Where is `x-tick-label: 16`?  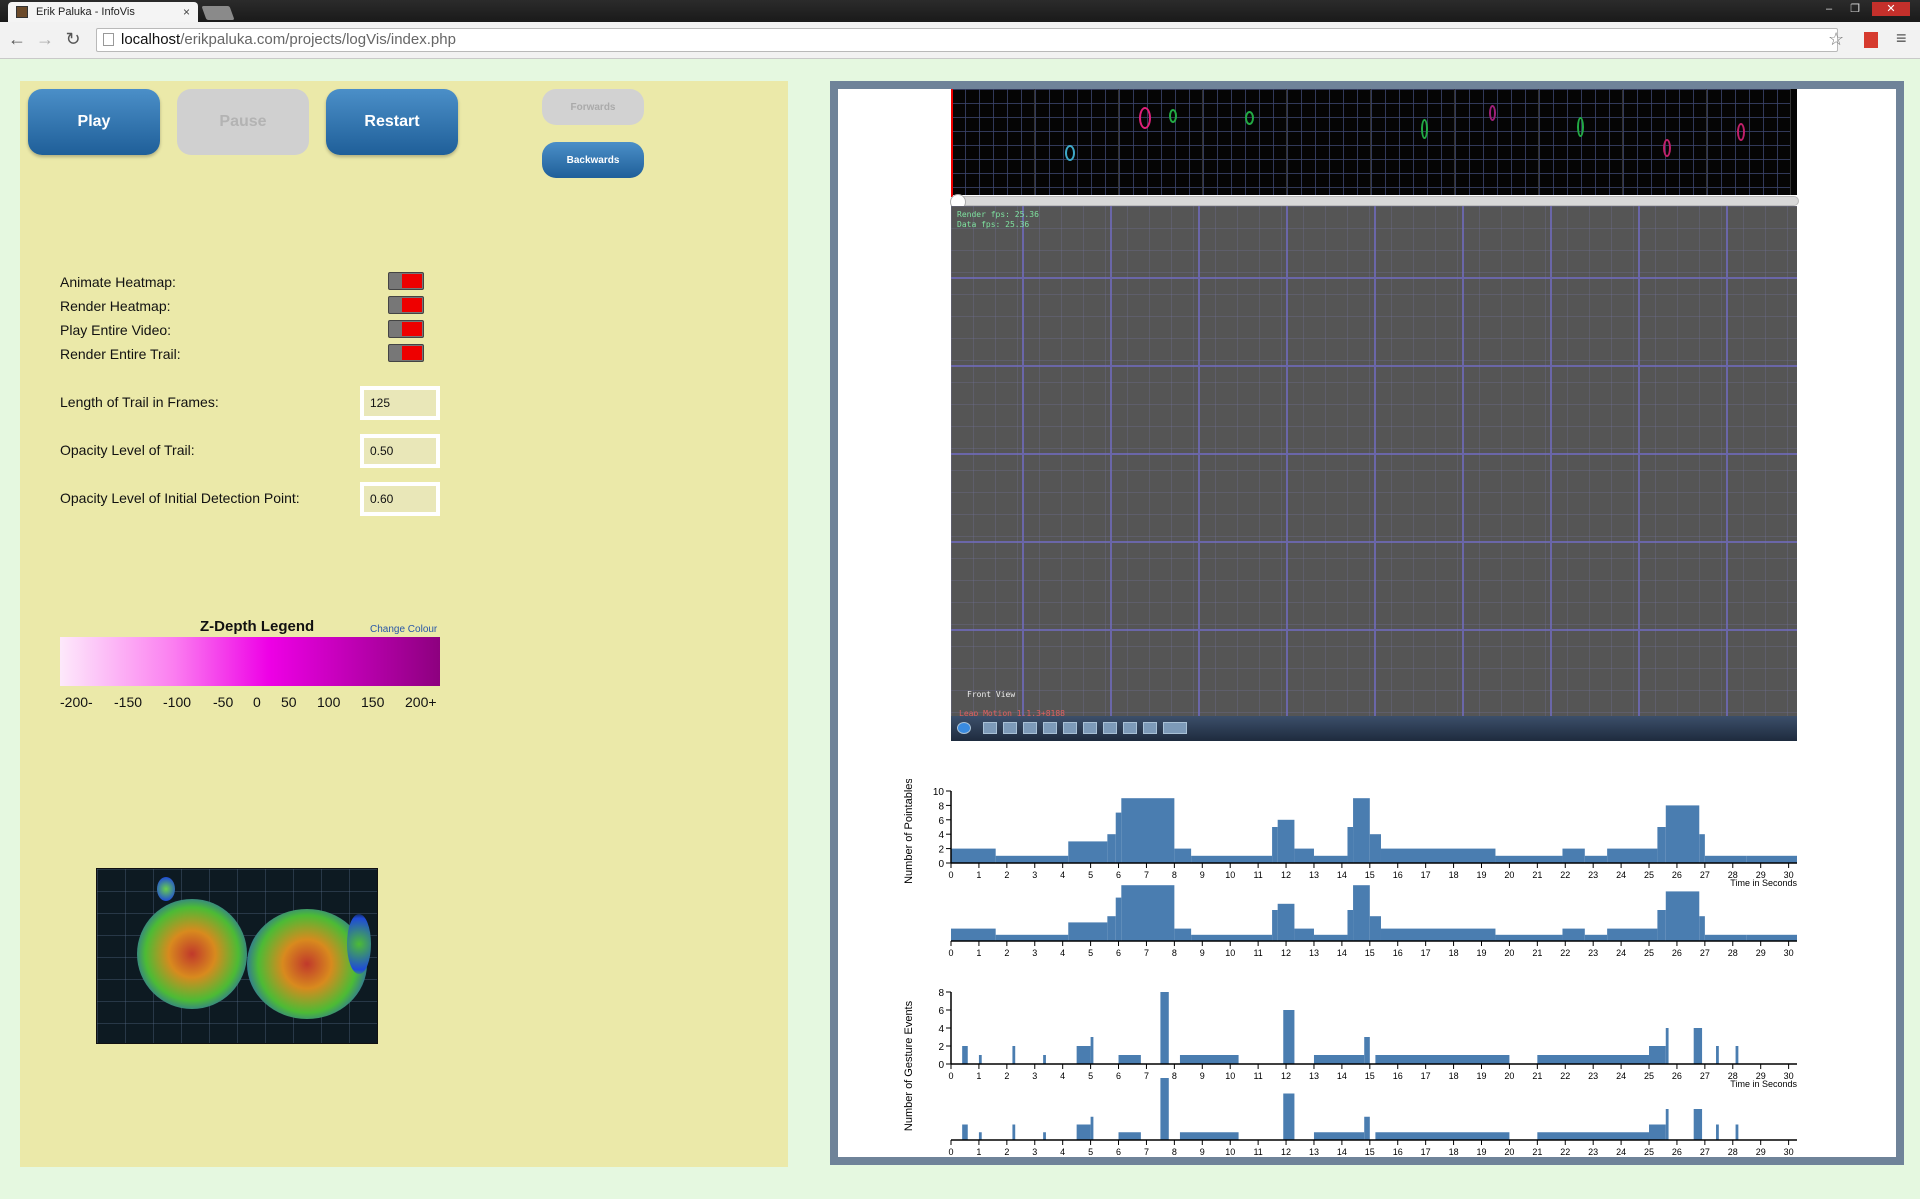
x-tick-label: 16 is located at coordinates (1398, 953).